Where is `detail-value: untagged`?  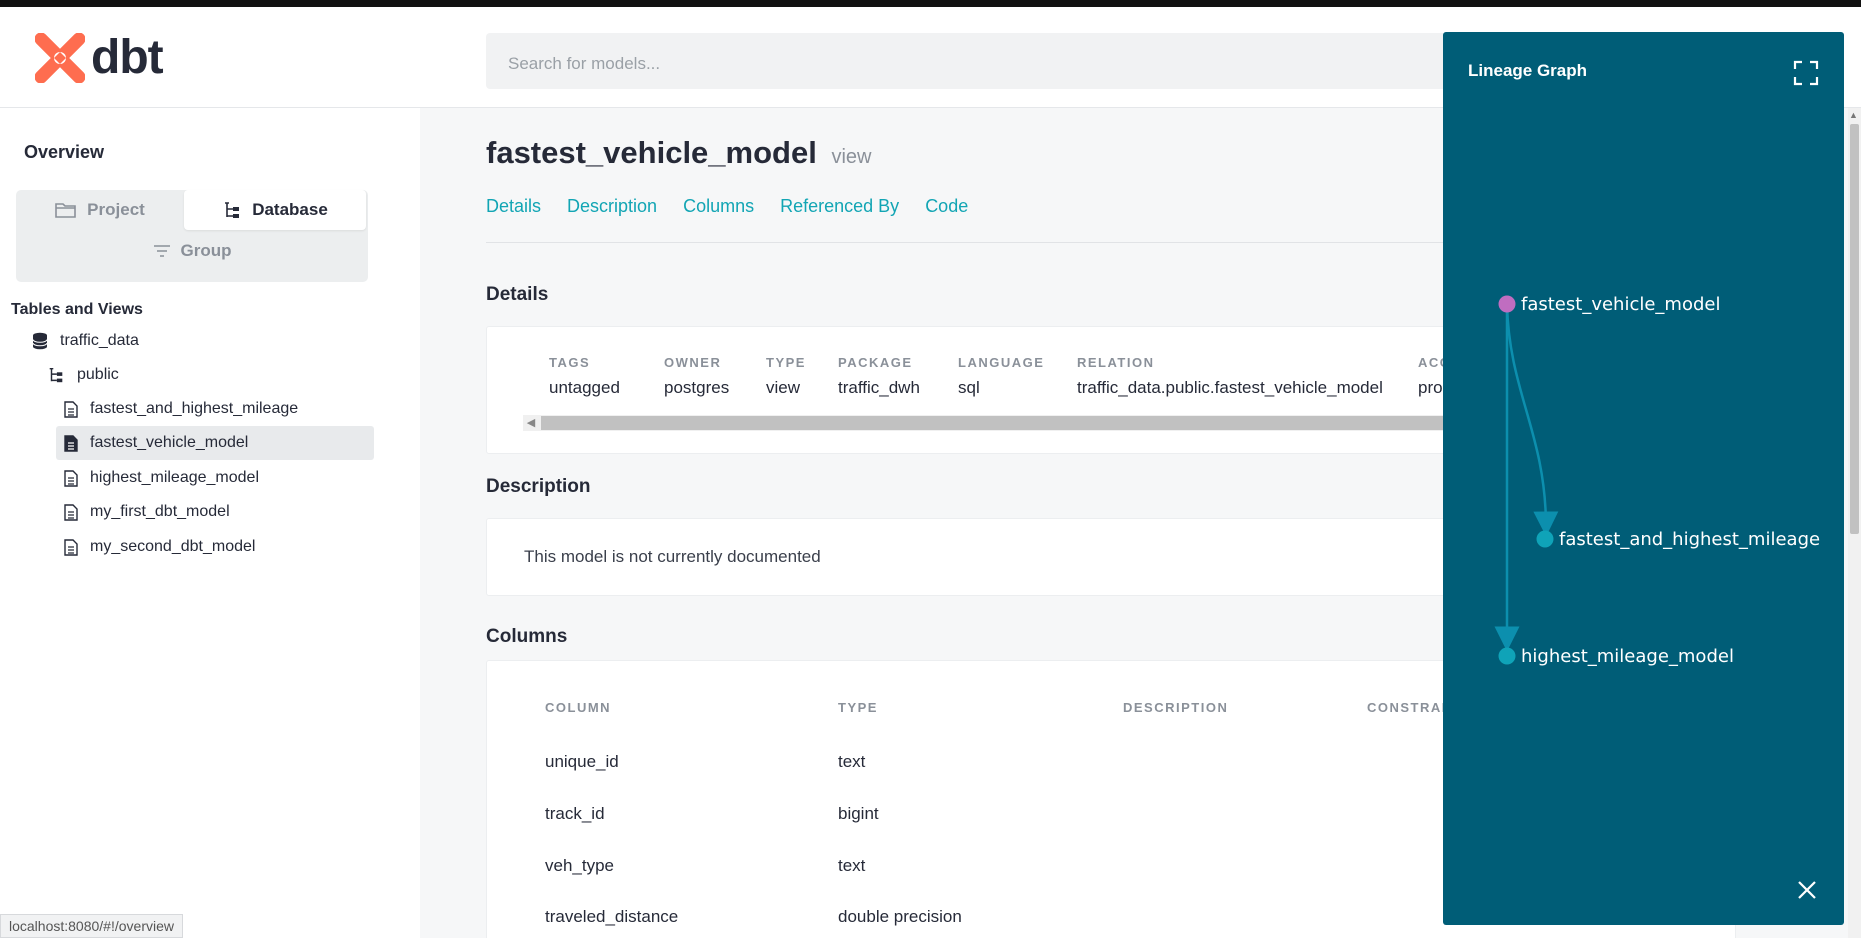 detail-value: untagged is located at coordinates (584, 387).